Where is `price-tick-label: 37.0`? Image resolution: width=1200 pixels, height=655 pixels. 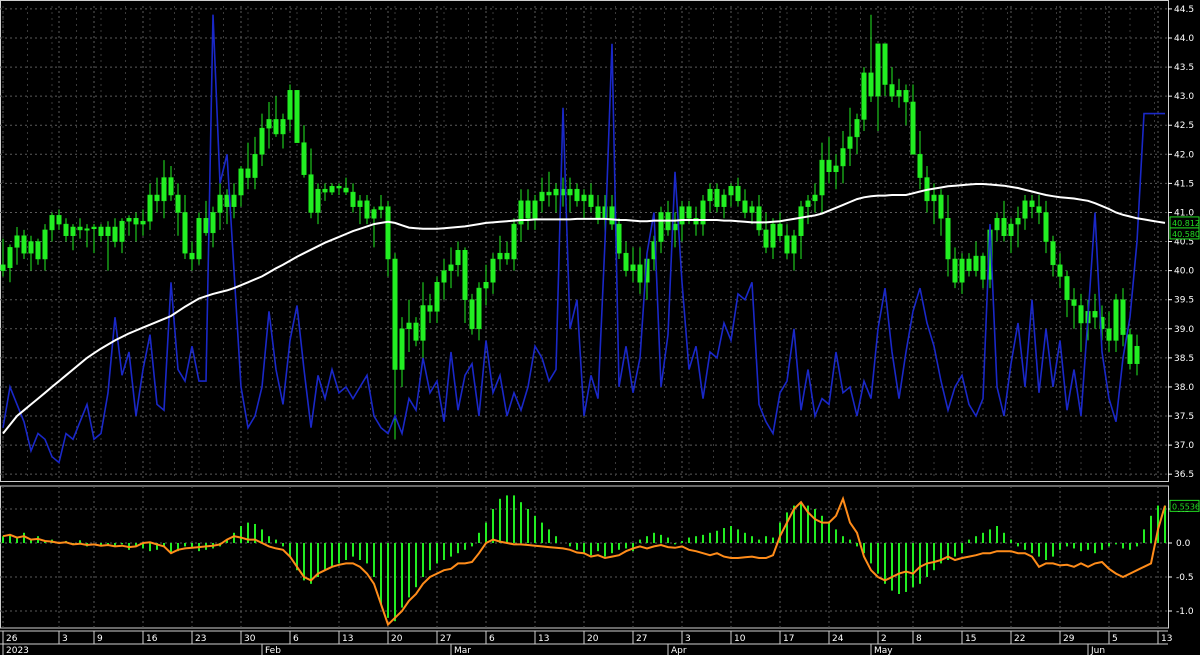
price-tick-label: 37.0 is located at coordinates (1184, 446).